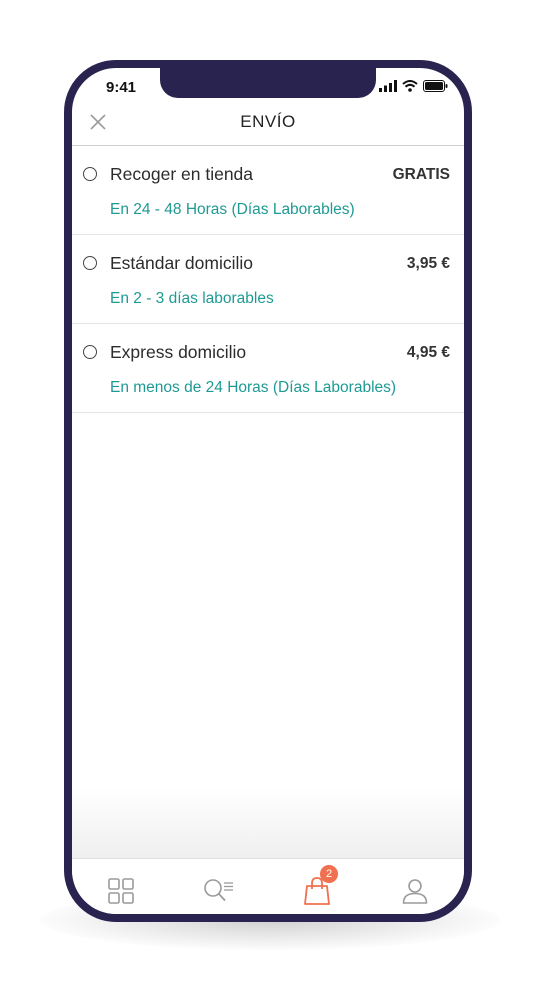 The width and height of the screenshot is (540, 982). What do you see at coordinates (428, 352) in the screenshot?
I see `option-price: 4,95 €` at bounding box center [428, 352].